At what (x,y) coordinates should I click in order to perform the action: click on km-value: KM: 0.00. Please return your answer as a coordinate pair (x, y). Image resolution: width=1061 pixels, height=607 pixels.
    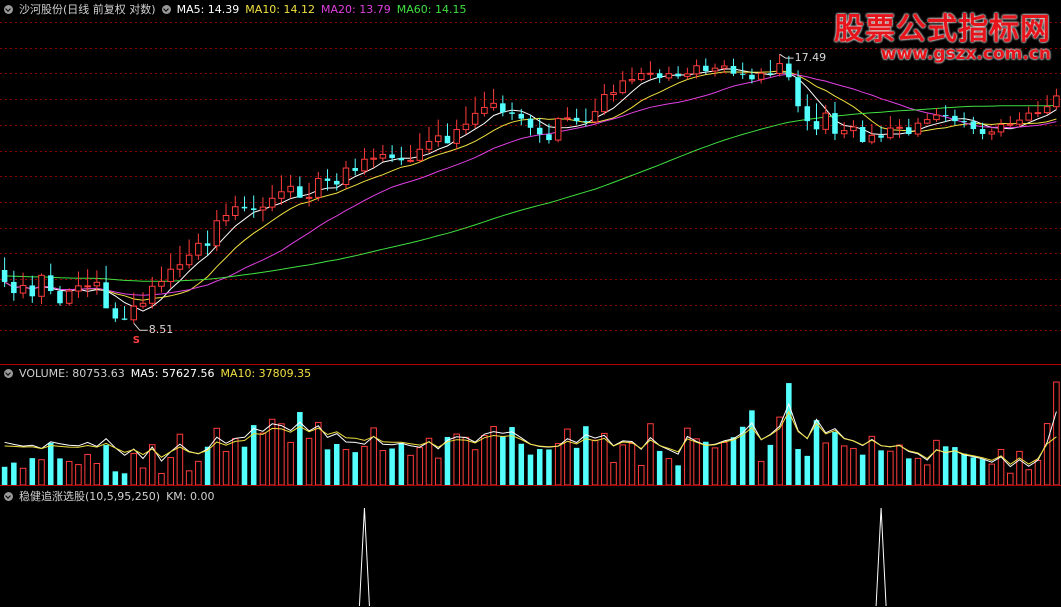
    Looking at the image, I should click on (190, 496).